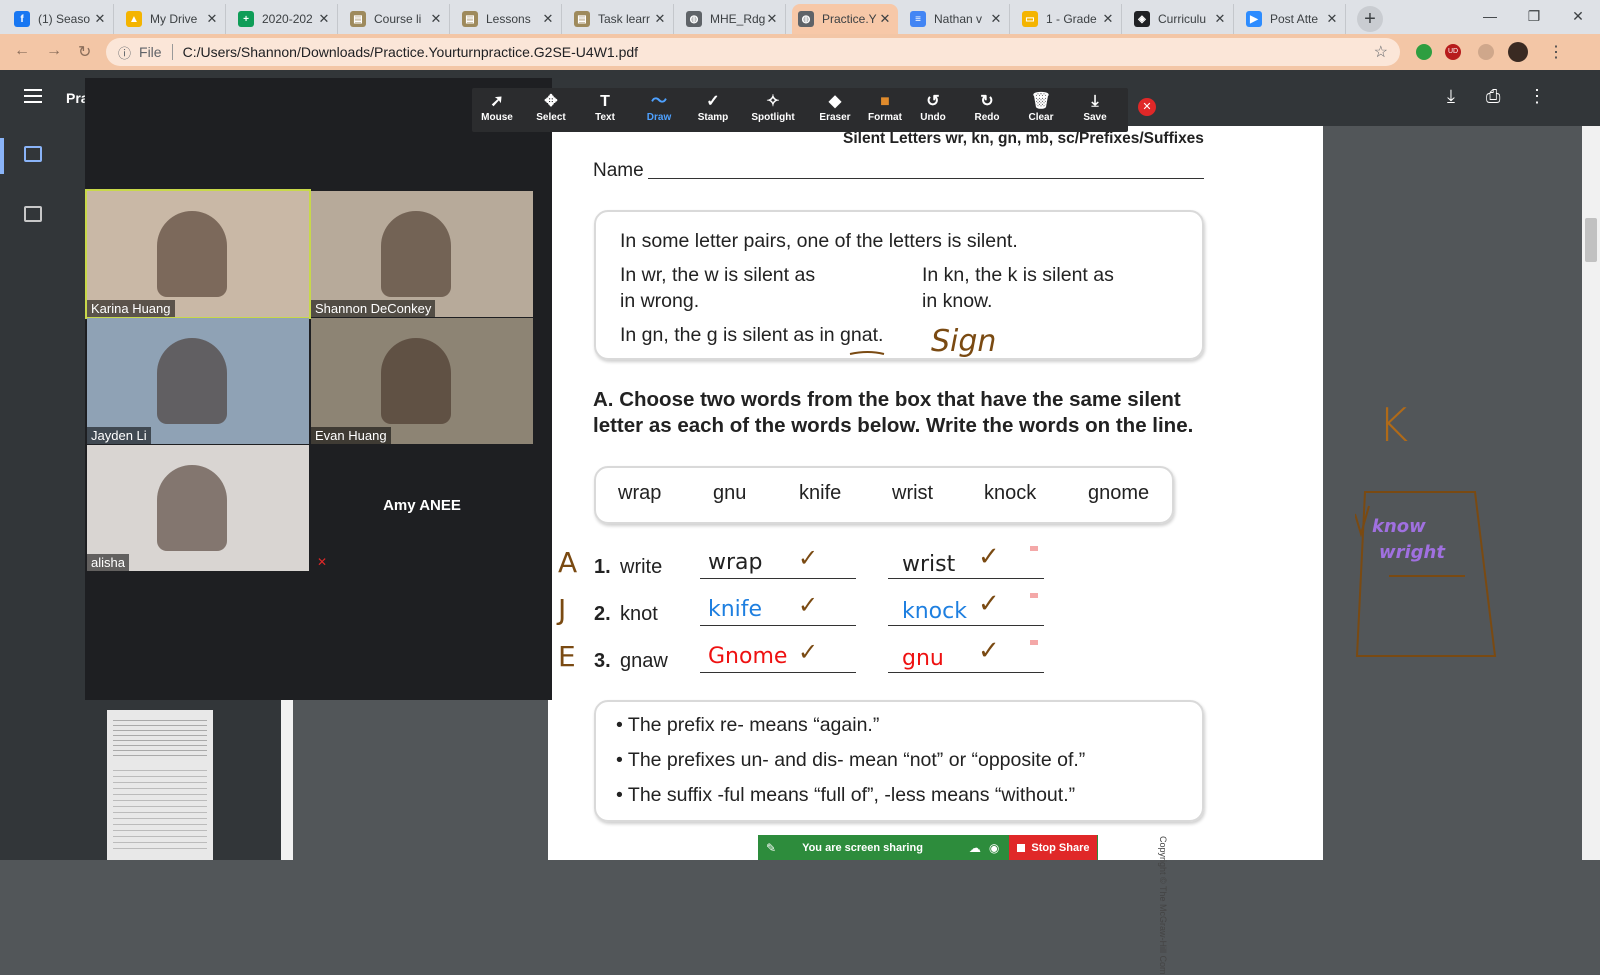  Describe the element at coordinates (567, 656) in the screenshot. I see `student-initial: E` at that location.